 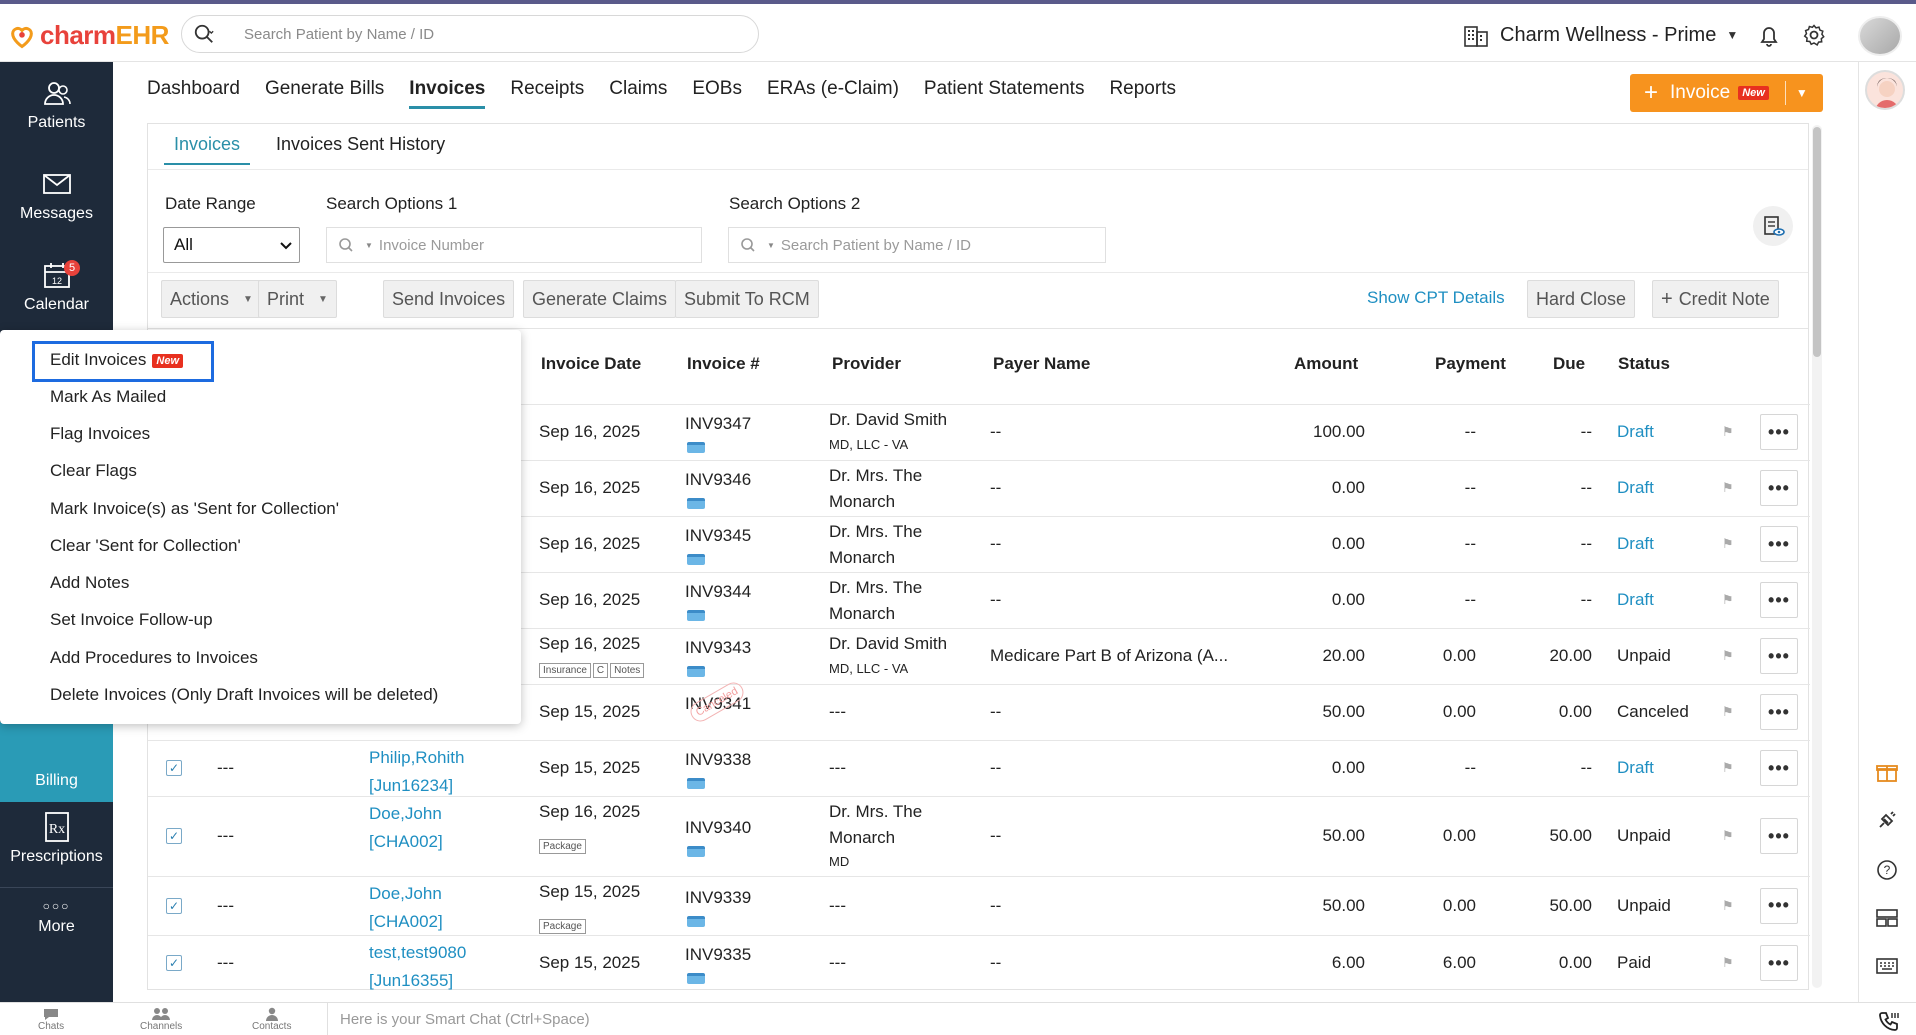 What do you see at coordinates (1600, 35) in the screenshot?
I see `practice-selector: Charm Wellness - Prime ▼` at bounding box center [1600, 35].